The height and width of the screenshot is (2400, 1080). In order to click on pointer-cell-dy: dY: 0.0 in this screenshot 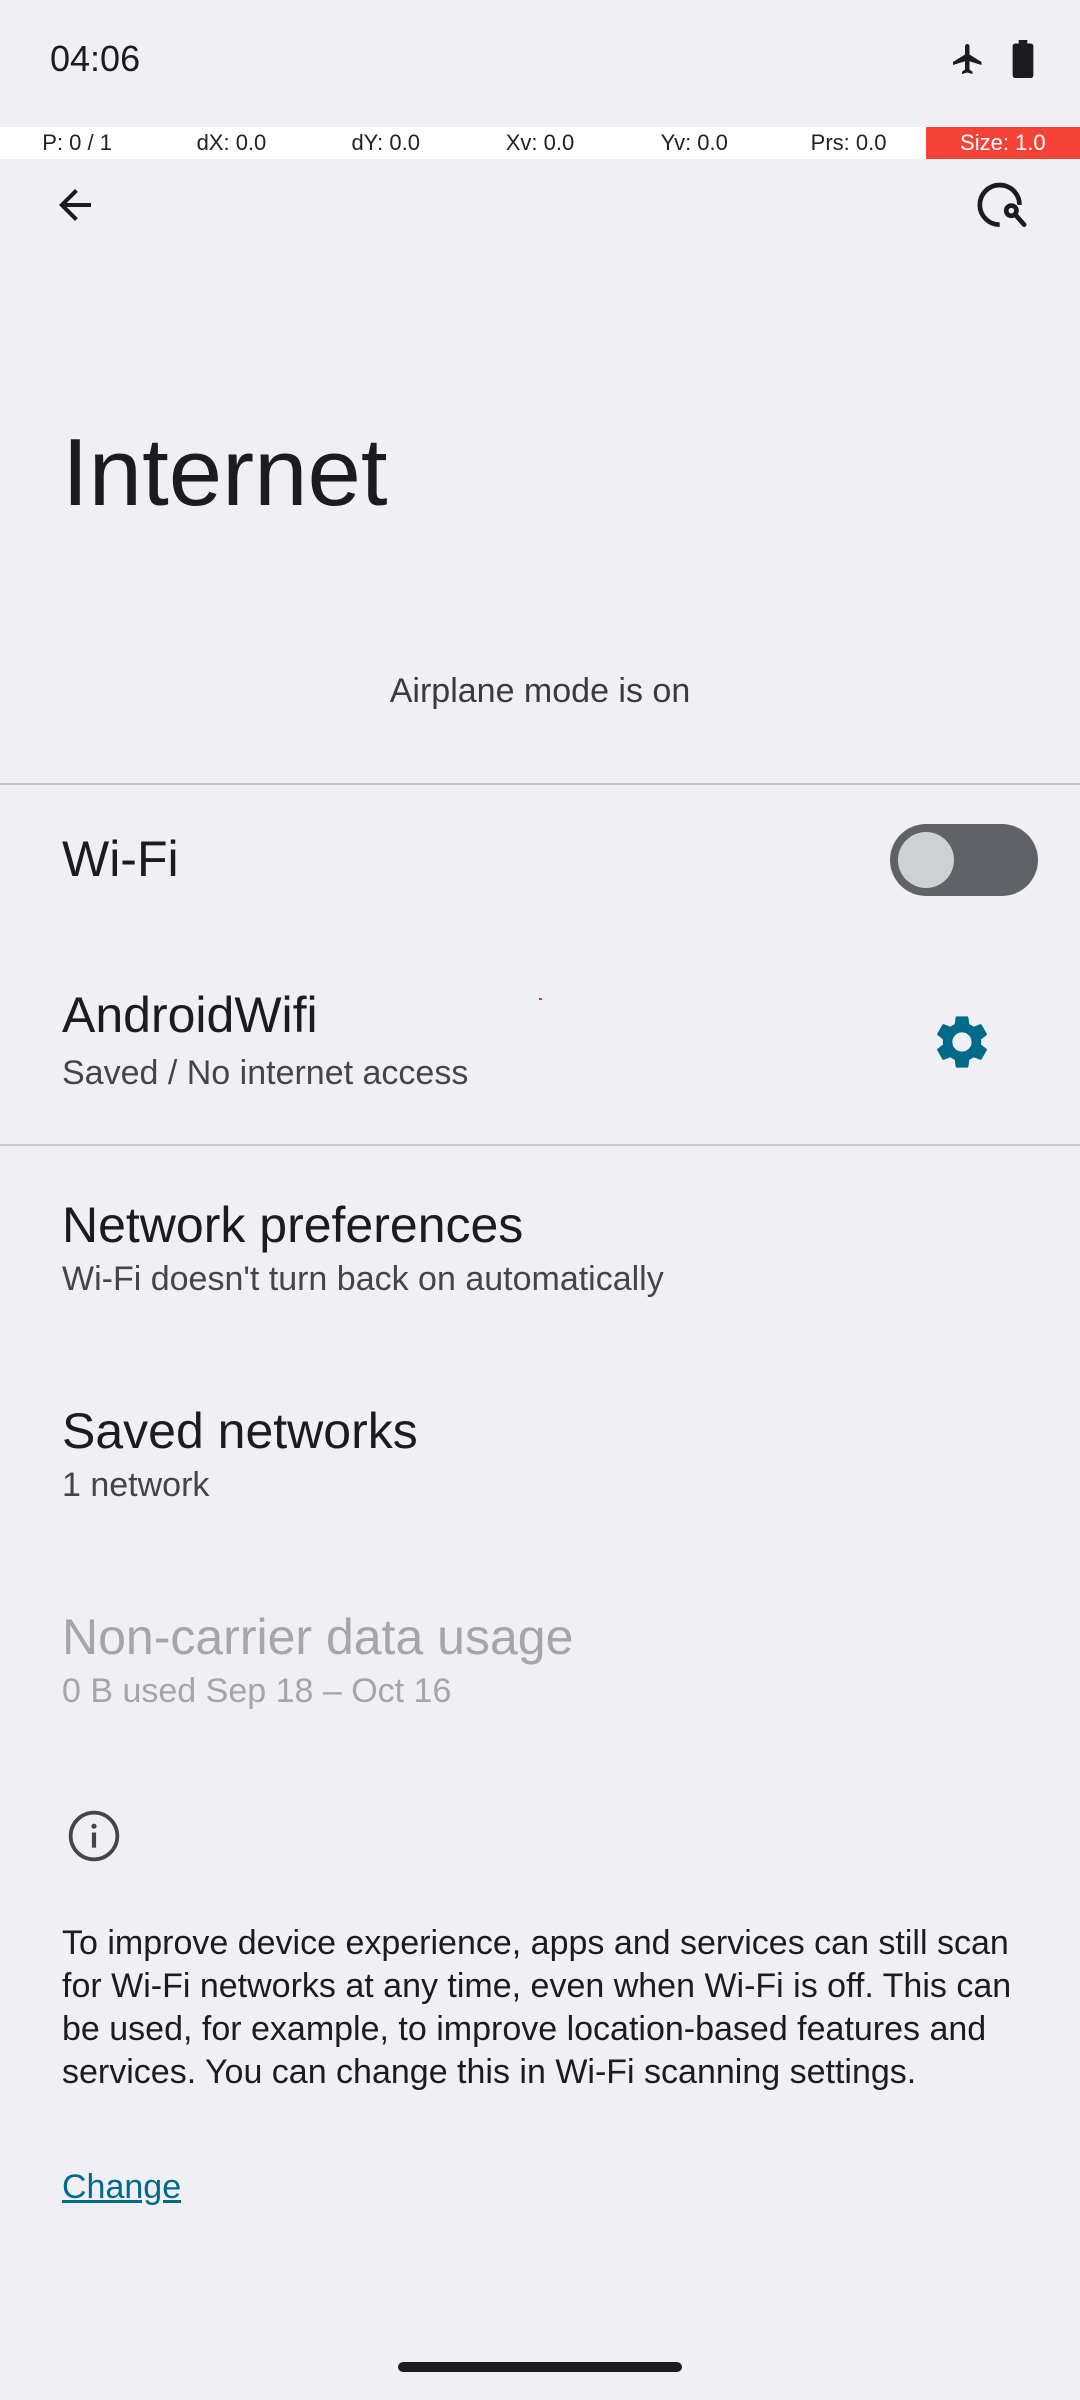, I will do `click(385, 143)`.